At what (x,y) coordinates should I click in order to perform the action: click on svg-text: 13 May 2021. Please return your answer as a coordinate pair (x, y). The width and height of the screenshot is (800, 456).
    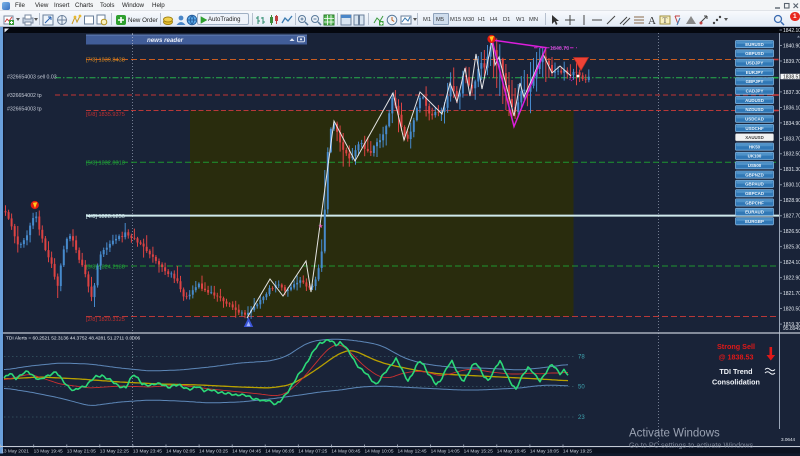
    Looking at the image, I should click on (15, 451).